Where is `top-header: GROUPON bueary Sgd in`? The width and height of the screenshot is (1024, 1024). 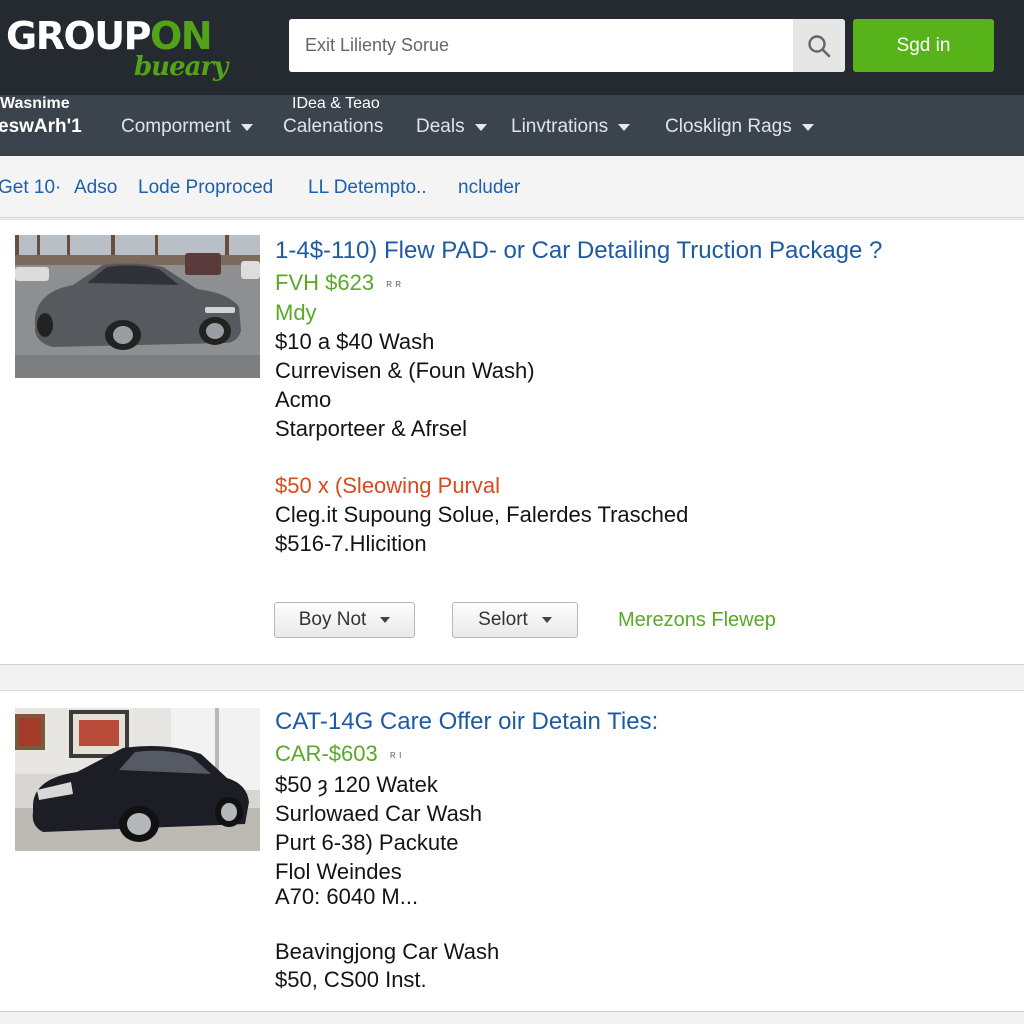 top-header: GROUPON bueary Sgd in is located at coordinates (512, 47).